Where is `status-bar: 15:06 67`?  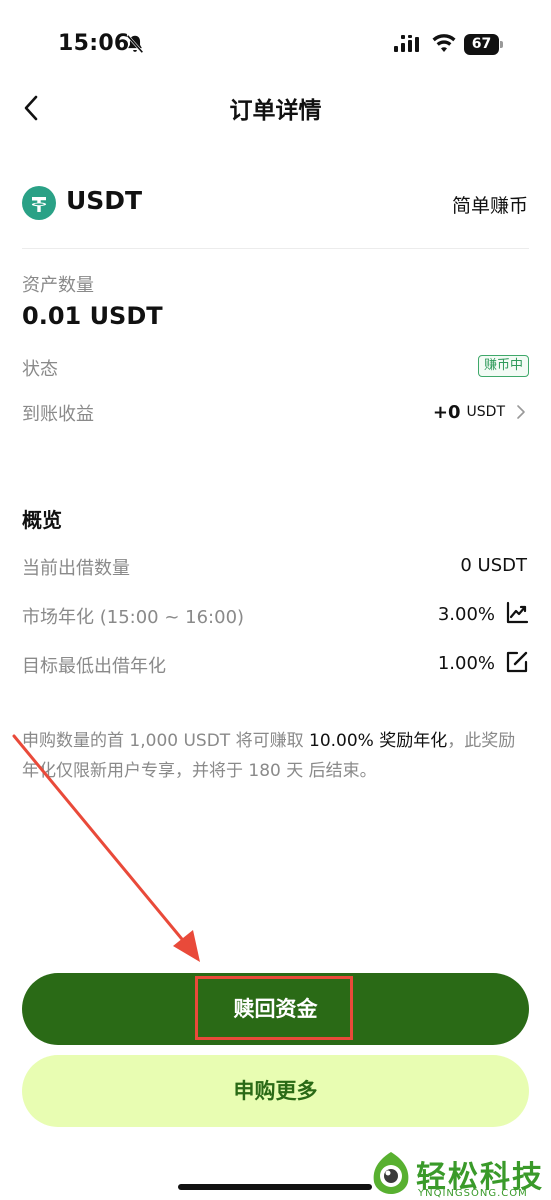 status-bar: 15:06 67 is located at coordinates (275, 45).